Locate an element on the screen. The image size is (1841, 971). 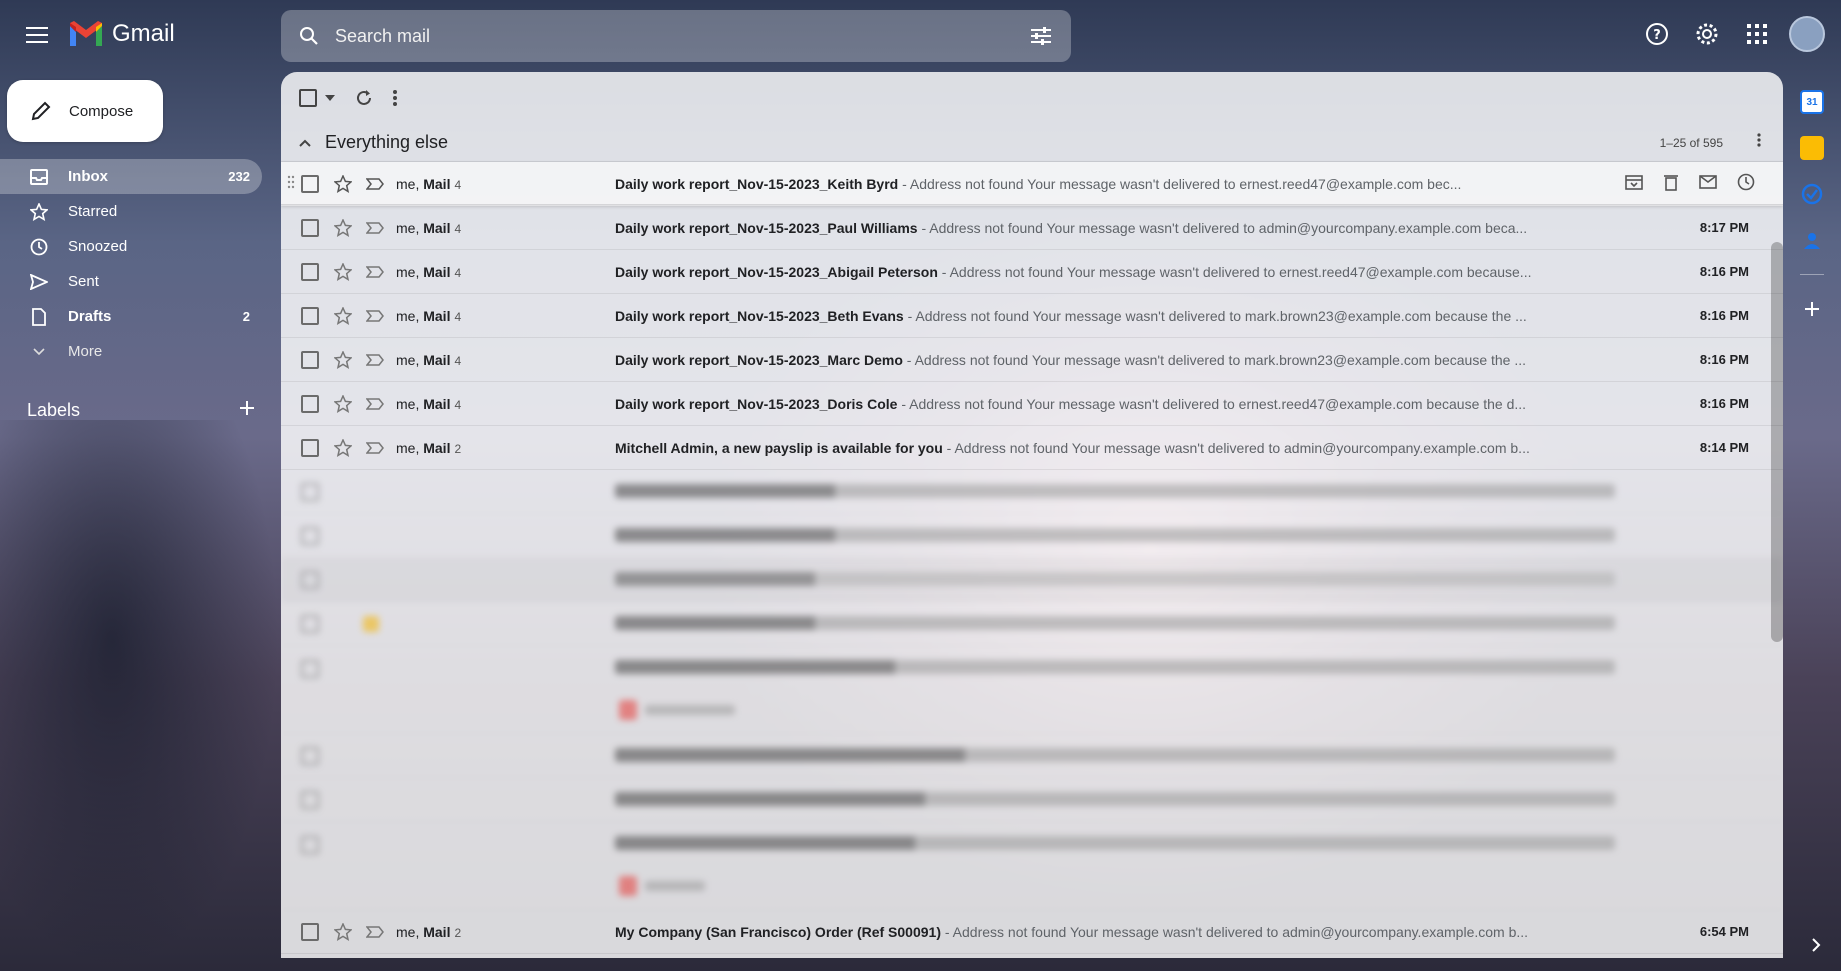
list-toolbar is located at coordinates (1032, 98).